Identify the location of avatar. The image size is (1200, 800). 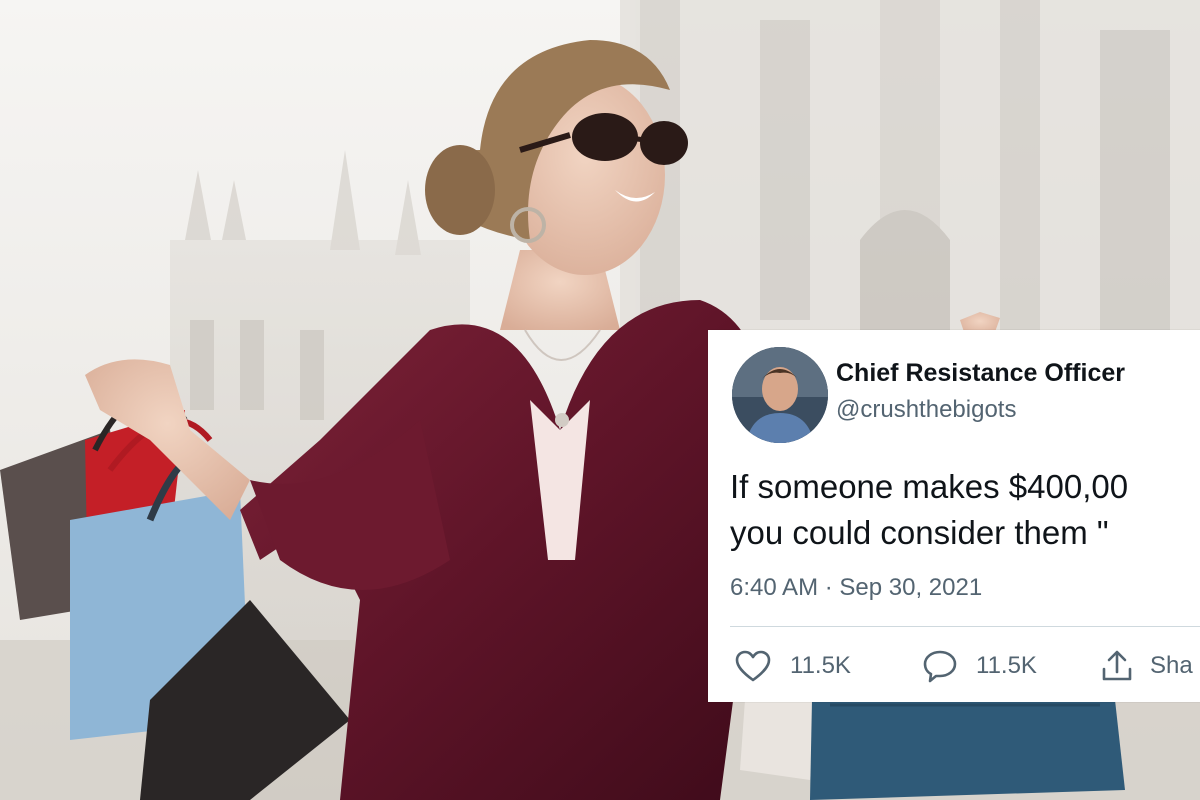
(780, 395).